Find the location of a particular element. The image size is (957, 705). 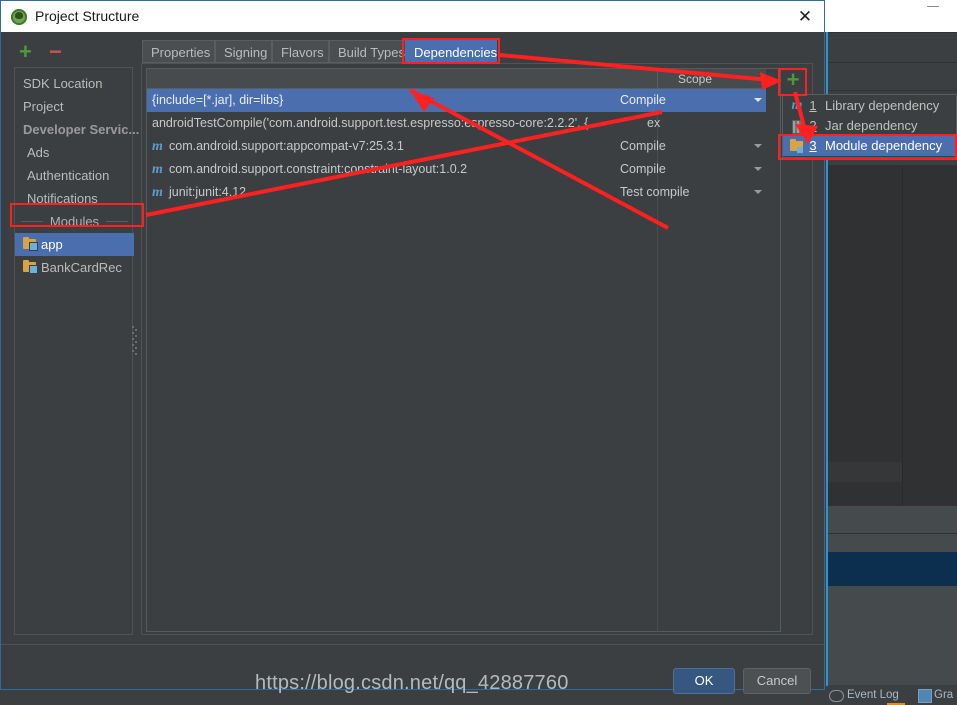

bg-selected-row is located at coordinates (891, 569).